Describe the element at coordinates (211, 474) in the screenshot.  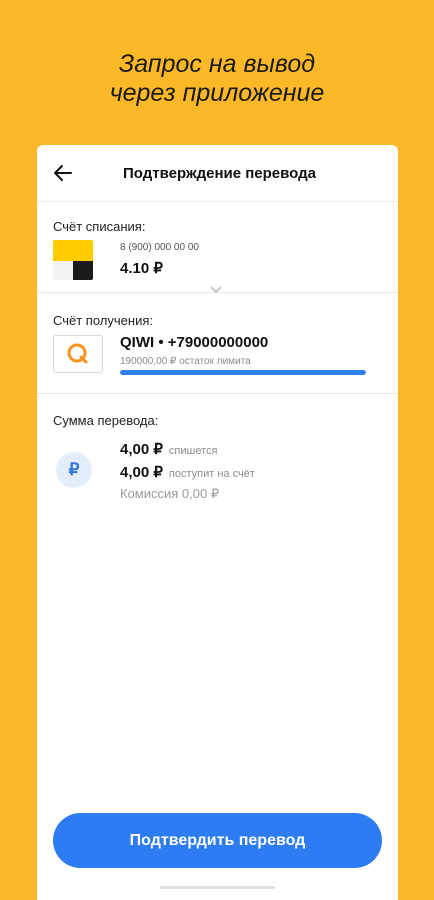
I see `credit-note: поступит на счёт` at that location.